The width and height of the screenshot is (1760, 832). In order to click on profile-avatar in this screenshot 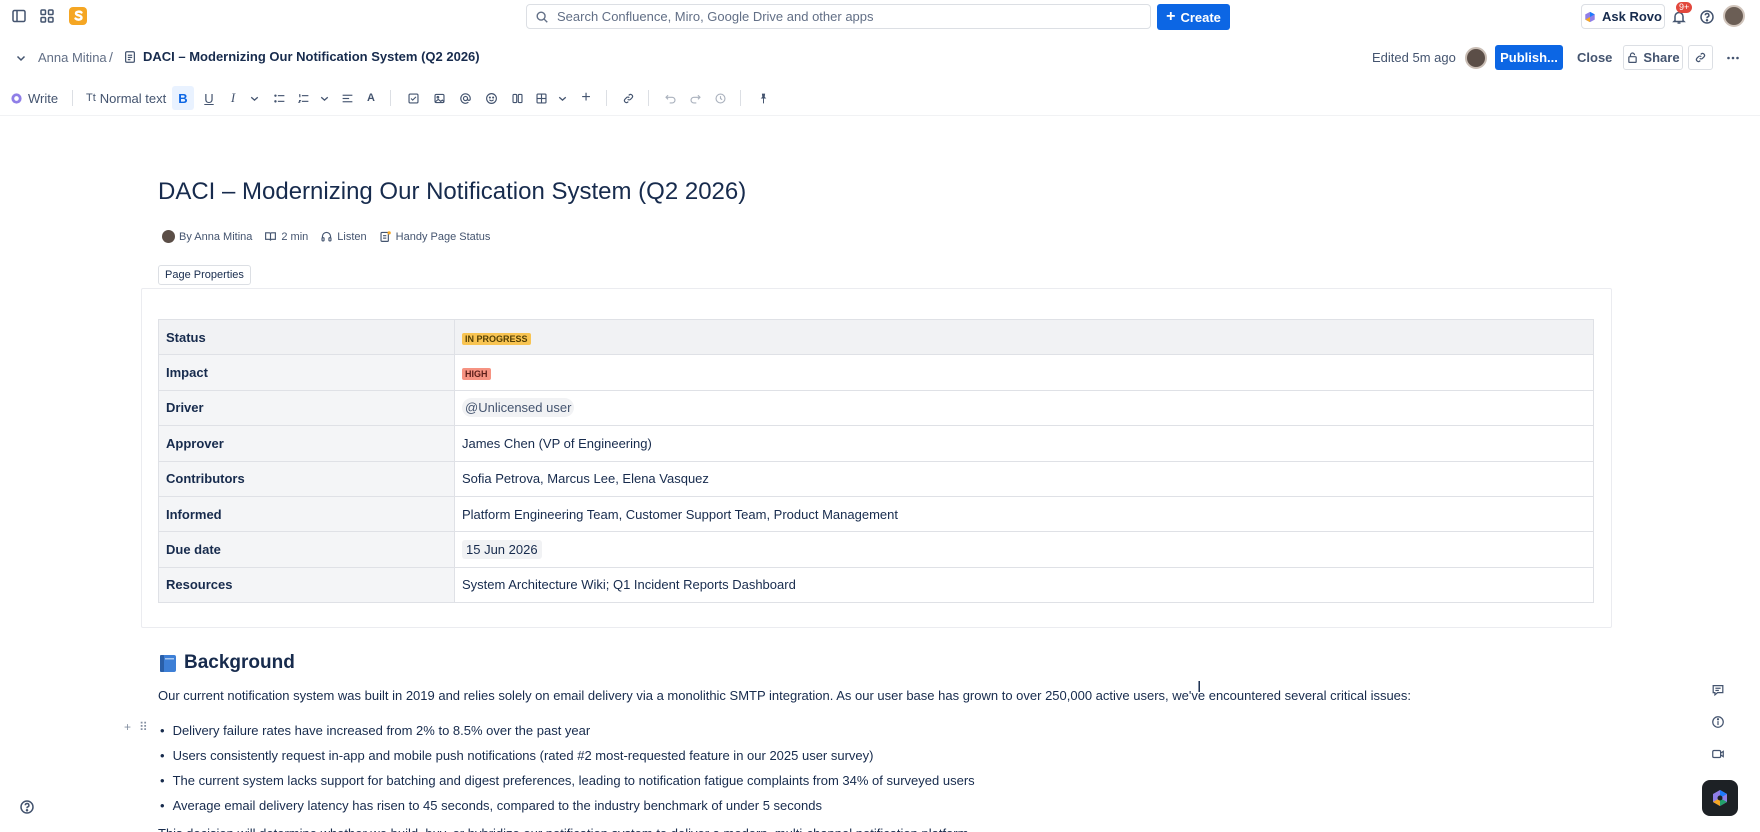, I will do `click(1734, 16)`.